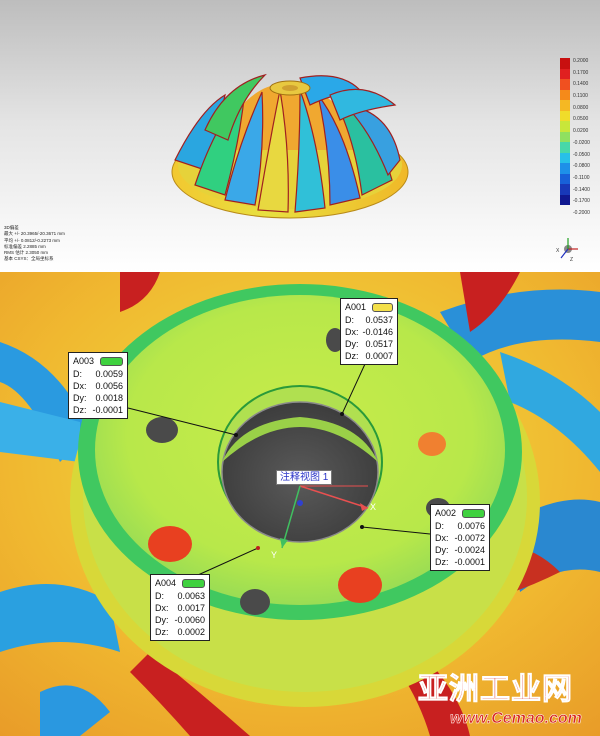  Describe the element at coordinates (581, 84) in the screenshot. I see `colorbar-label: 0.1400` at that location.